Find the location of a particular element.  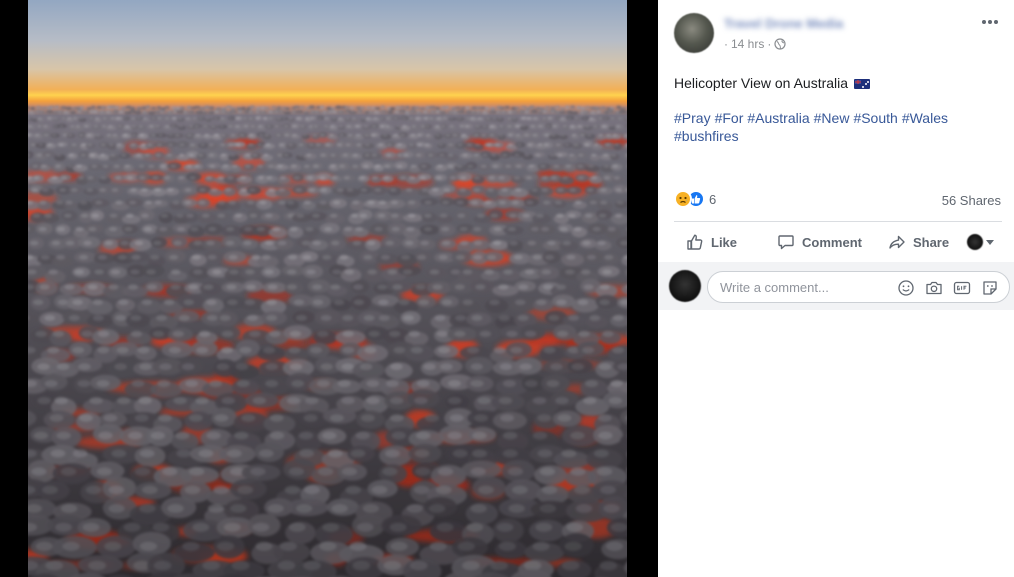

like-button: Like is located at coordinates (711, 242).